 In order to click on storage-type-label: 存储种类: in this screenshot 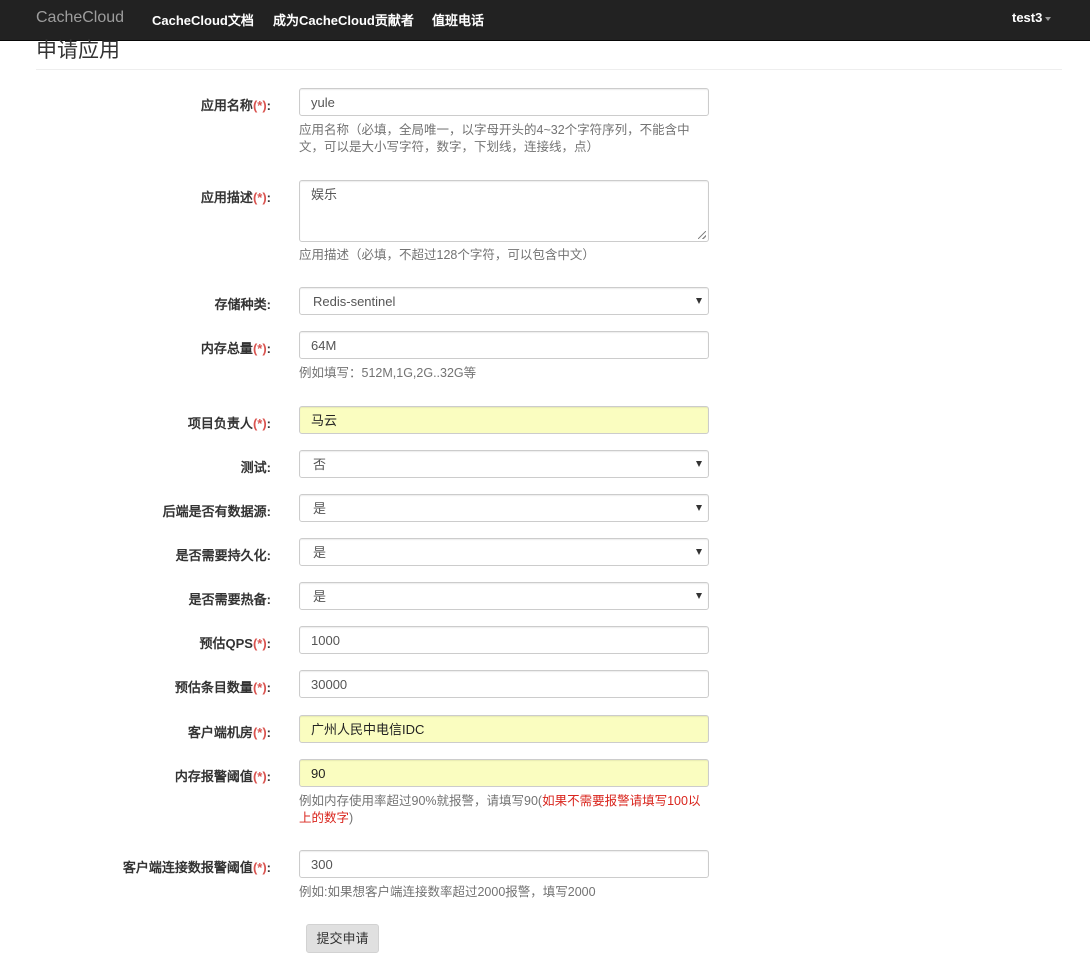, I will do `click(242, 304)`.